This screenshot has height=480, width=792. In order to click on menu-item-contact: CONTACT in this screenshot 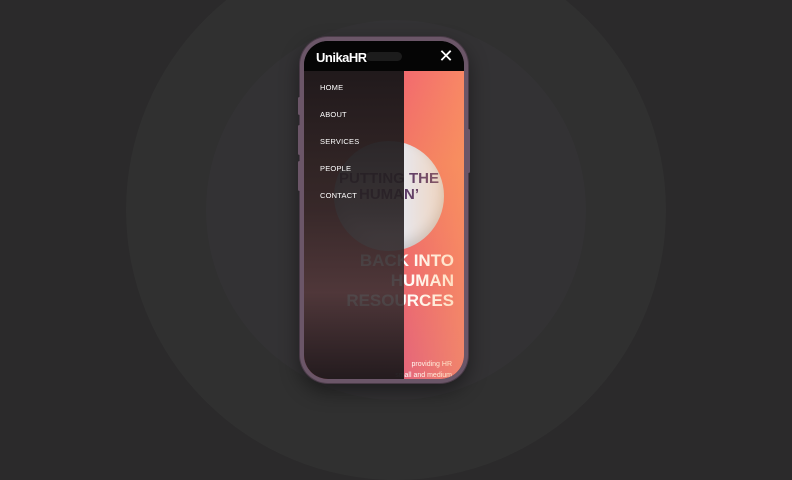, I will do `click(338, 195)`.